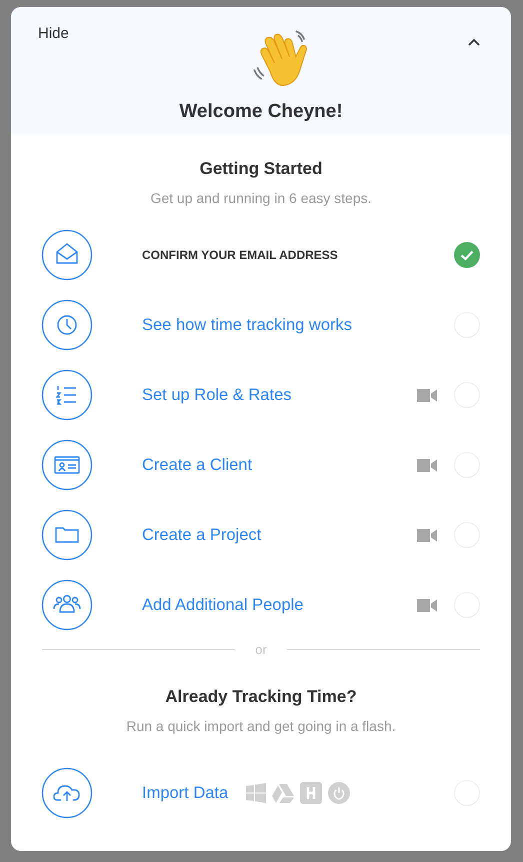 This screenshot has width=523, height=862. I want to click on step-label: CONFIRM YOUR EMAIL ADDRESS, so click(240, 255).